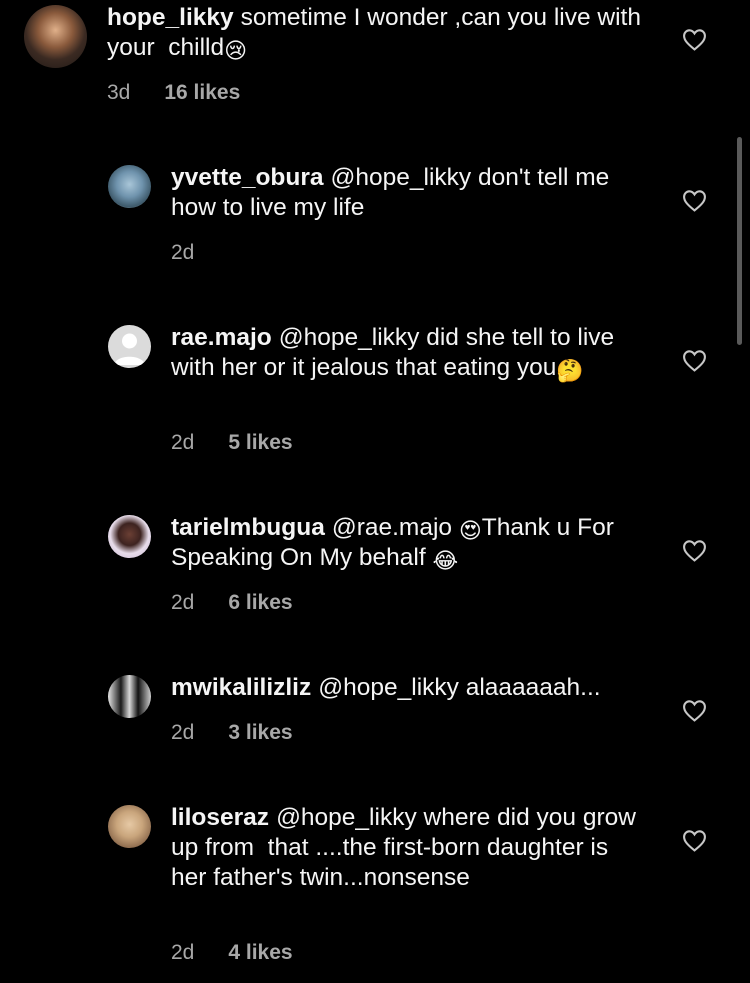 The image size is (750, 983). I want to click on reply-likes: 5 likes, so click(260, 442).